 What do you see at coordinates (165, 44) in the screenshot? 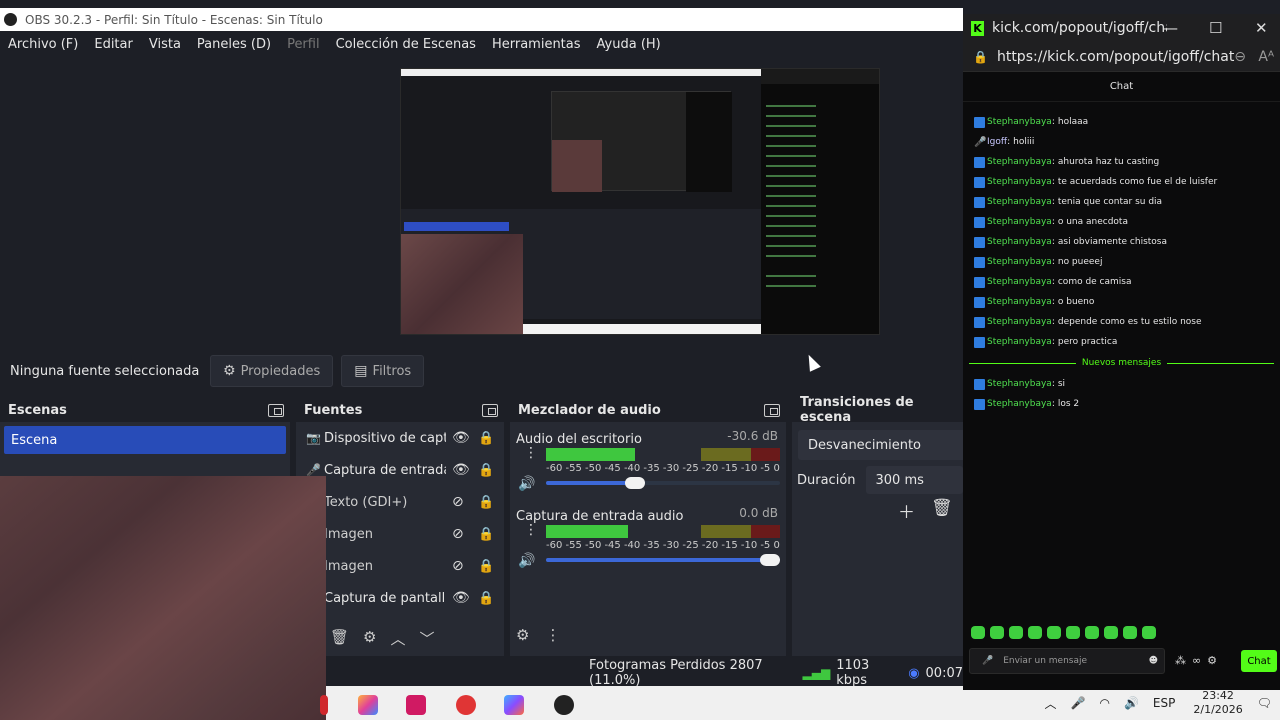
I see `menu-vista: Vista` at bounding box center [165, 44].